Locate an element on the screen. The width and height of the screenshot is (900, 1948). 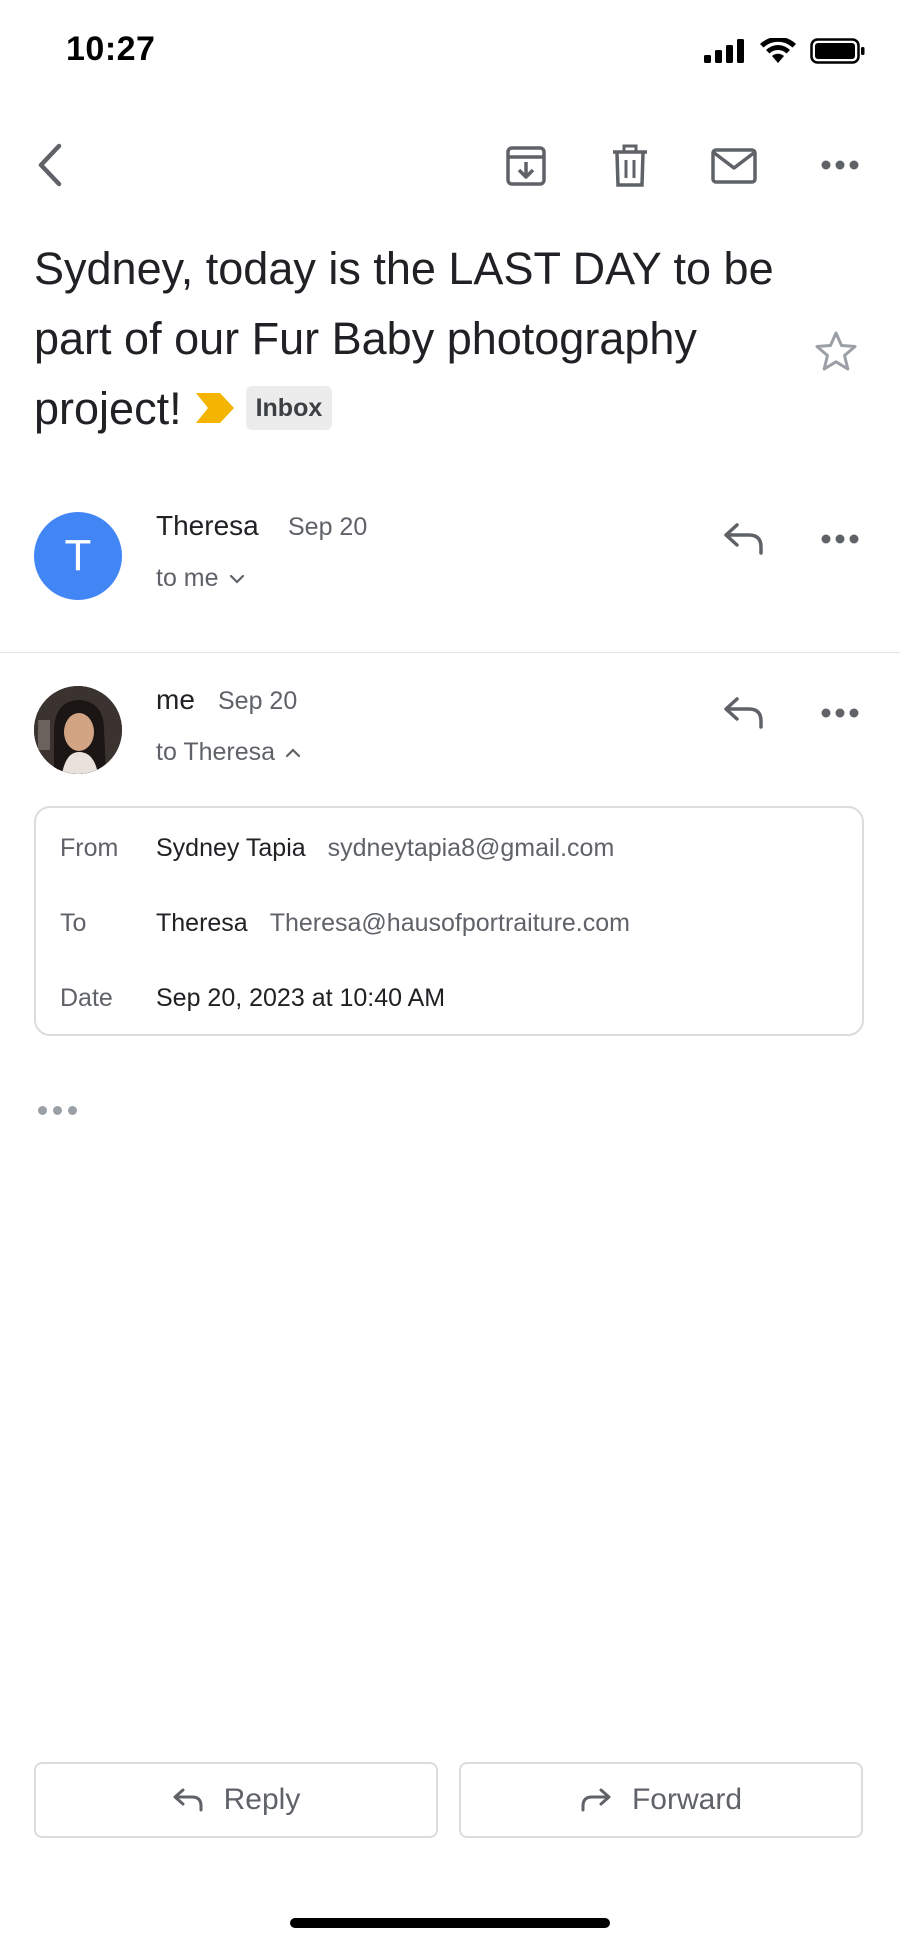
back-button is located at coordinates (50, 165).